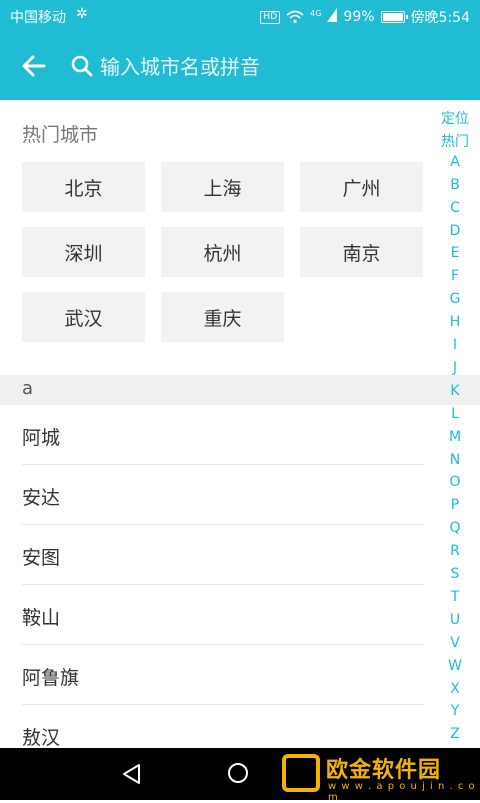 This screenshot has width=480, height=803. What do you see at coordinates (455, 299) in the screenshot?
I see `index-letter: G` at bounding box center [455, 299].